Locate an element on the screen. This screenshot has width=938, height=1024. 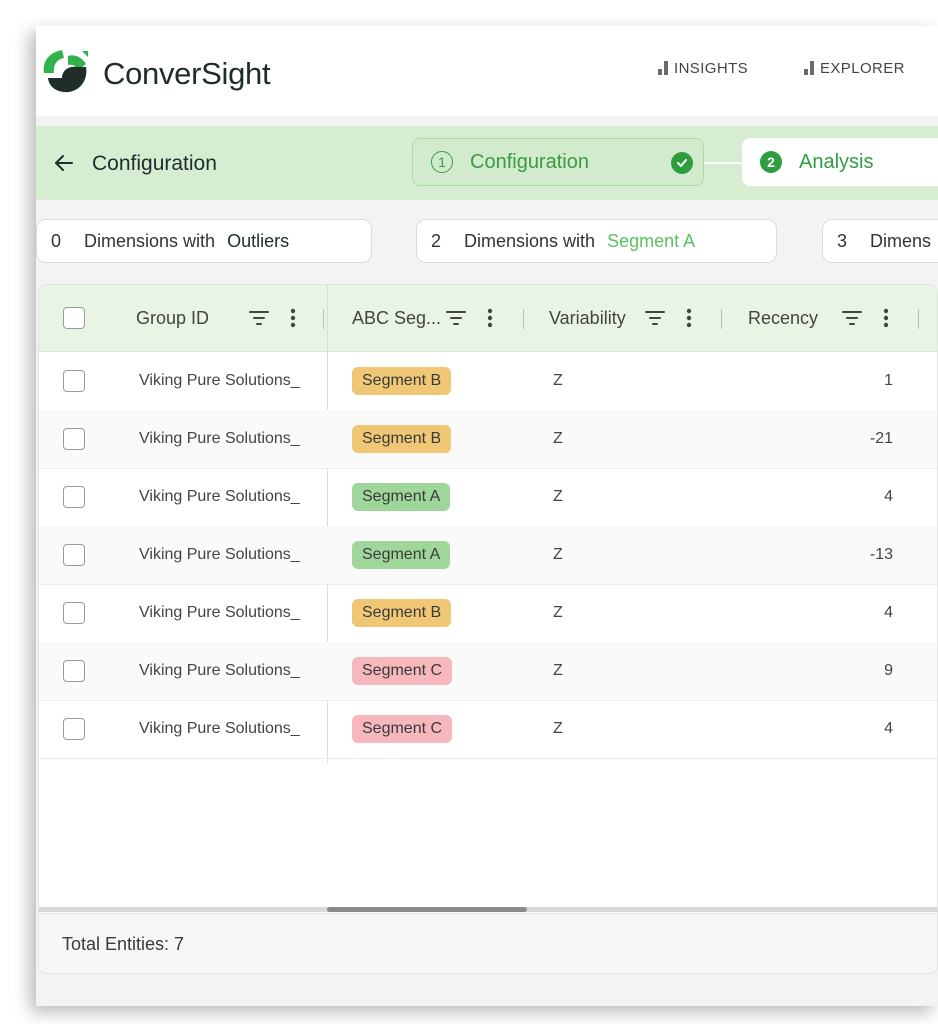
step-number-1: 1 is located at coordinates (442, 162).